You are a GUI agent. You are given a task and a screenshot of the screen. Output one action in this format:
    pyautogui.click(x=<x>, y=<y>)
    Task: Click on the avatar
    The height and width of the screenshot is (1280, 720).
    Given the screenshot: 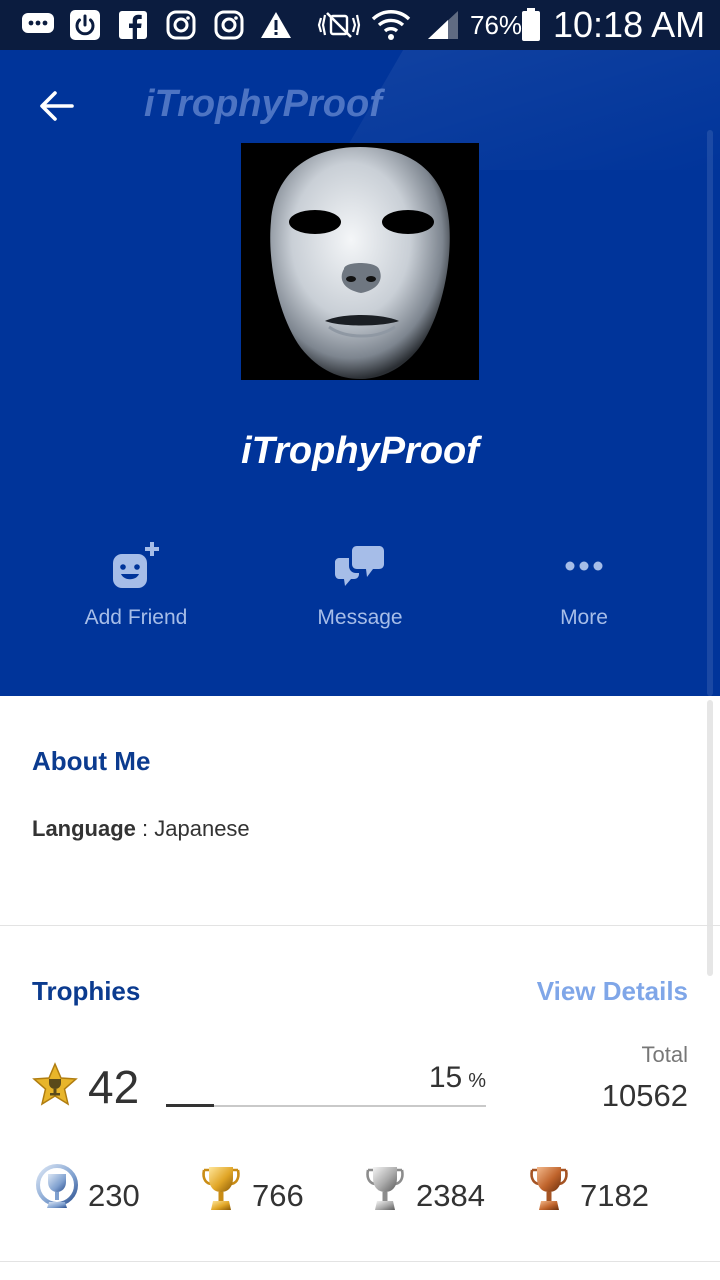 What is the action you would take?
    pyautogui.click(x=360, y=261)
    